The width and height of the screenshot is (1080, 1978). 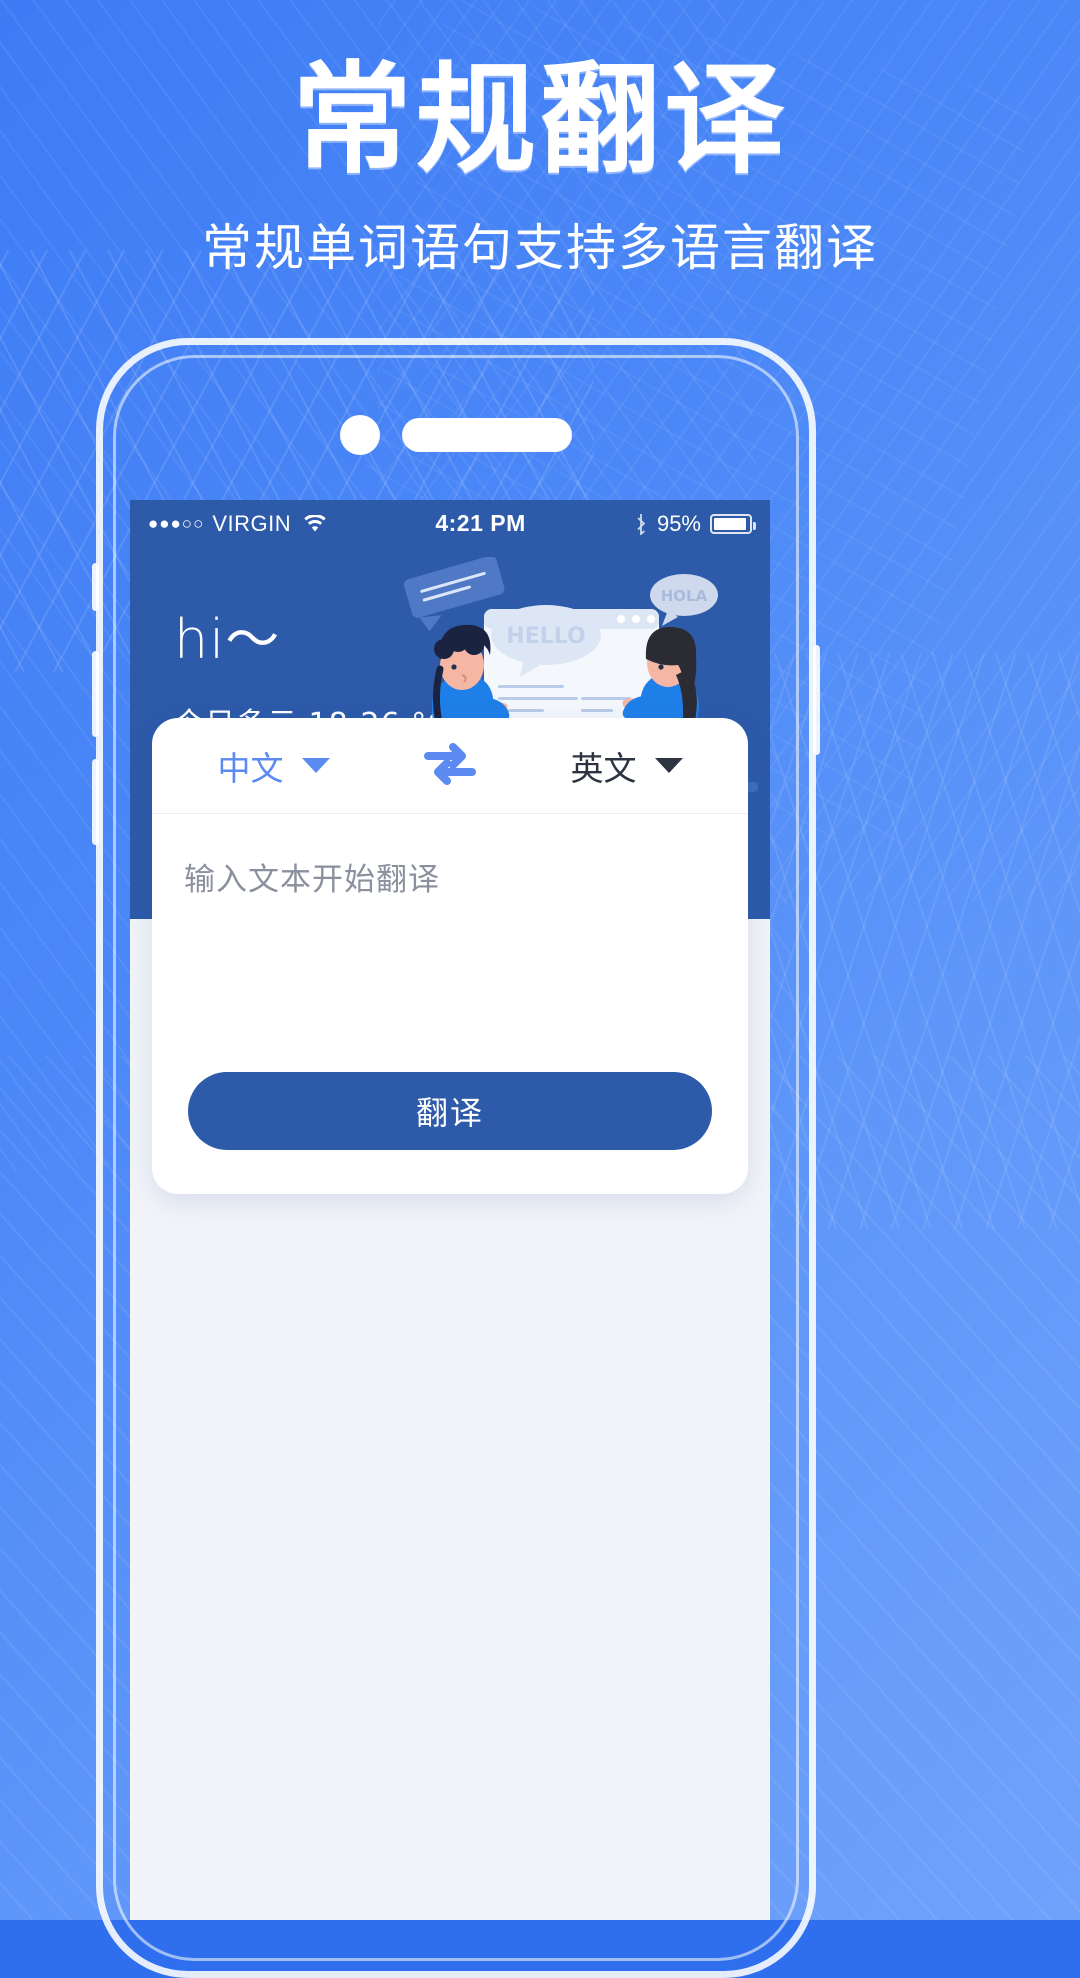 I want to click on battery-icon, so click(x=733, y=523).